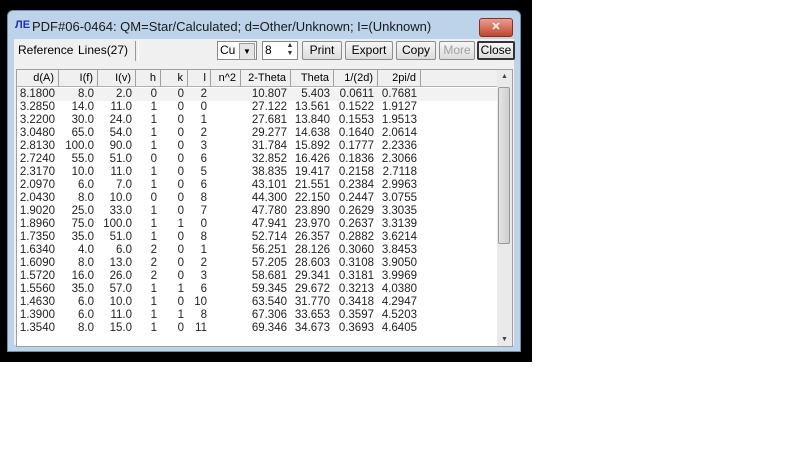  What do you see at coordinates (203, 237) in the screenshot?
I see `table-cell: 8` at bounding box center [203, 237].